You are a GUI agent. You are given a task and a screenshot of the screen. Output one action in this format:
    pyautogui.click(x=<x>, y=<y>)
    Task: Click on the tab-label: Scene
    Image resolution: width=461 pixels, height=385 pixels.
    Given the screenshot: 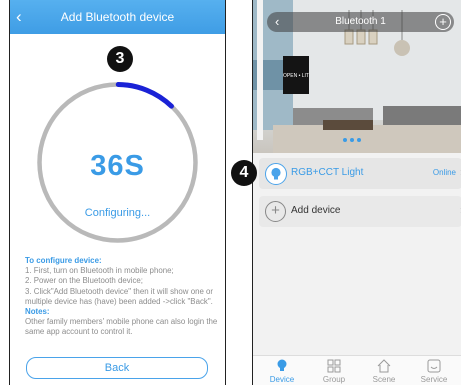 What is the action you would take?
    pyautogui.click(x=384, y=379)
    